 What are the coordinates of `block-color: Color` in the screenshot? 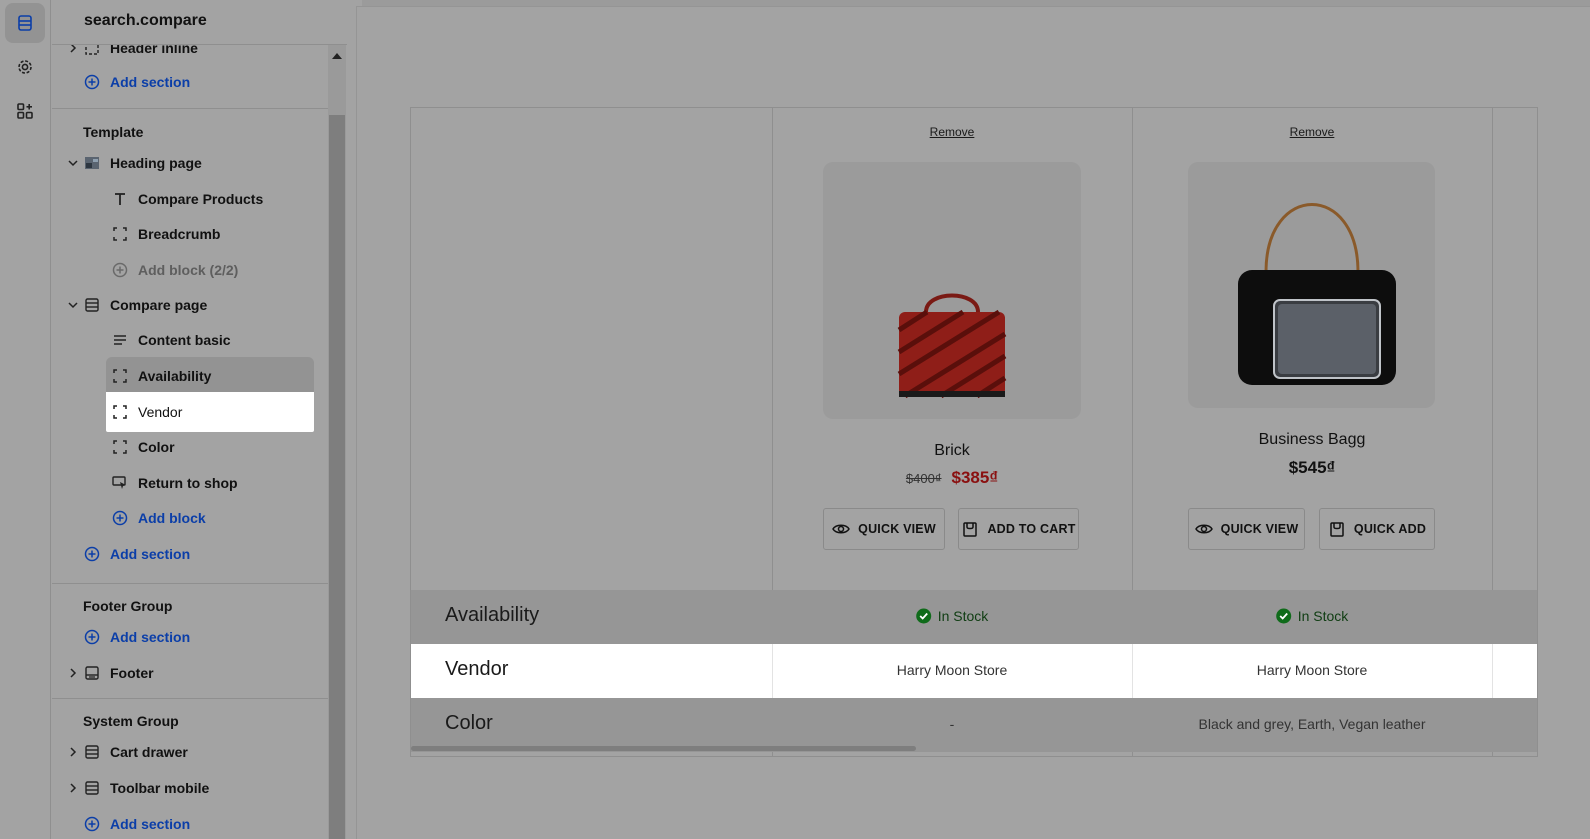 It's located at (190, 447).